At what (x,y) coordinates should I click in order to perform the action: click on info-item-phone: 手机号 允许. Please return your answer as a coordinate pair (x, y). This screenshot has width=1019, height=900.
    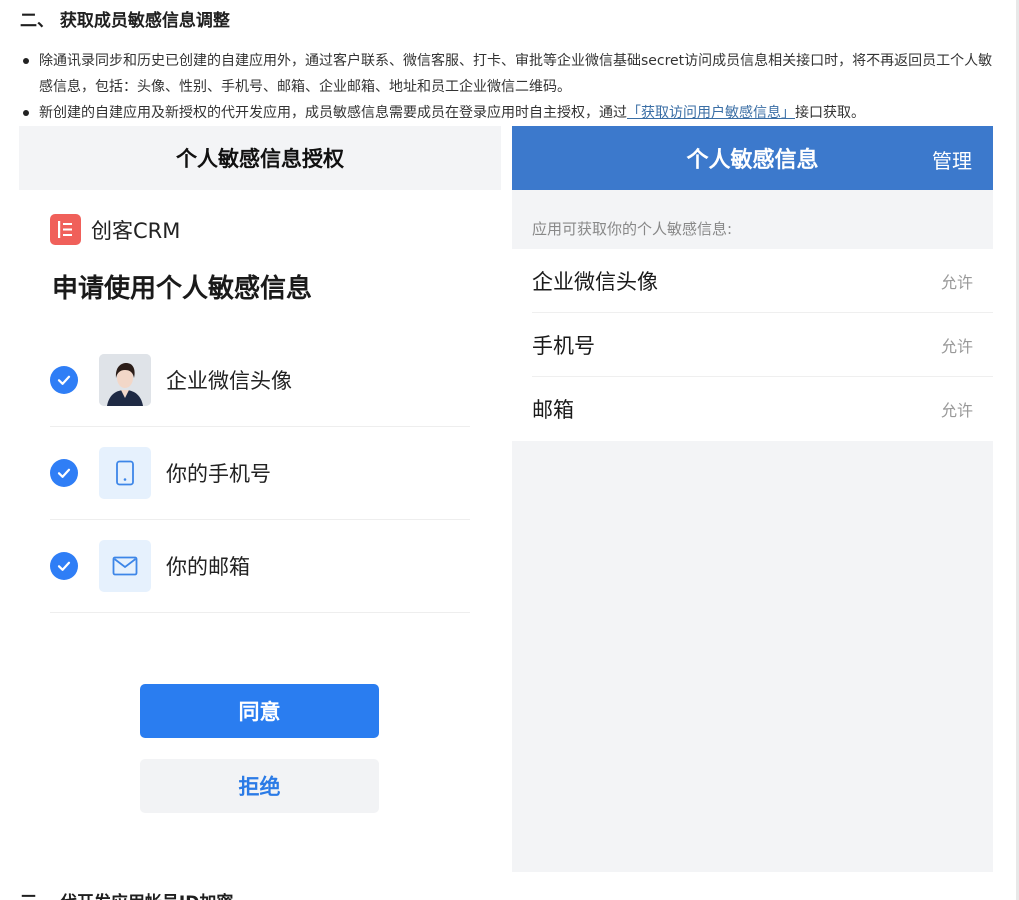
    Looking at the image, I should click on (762, 345).